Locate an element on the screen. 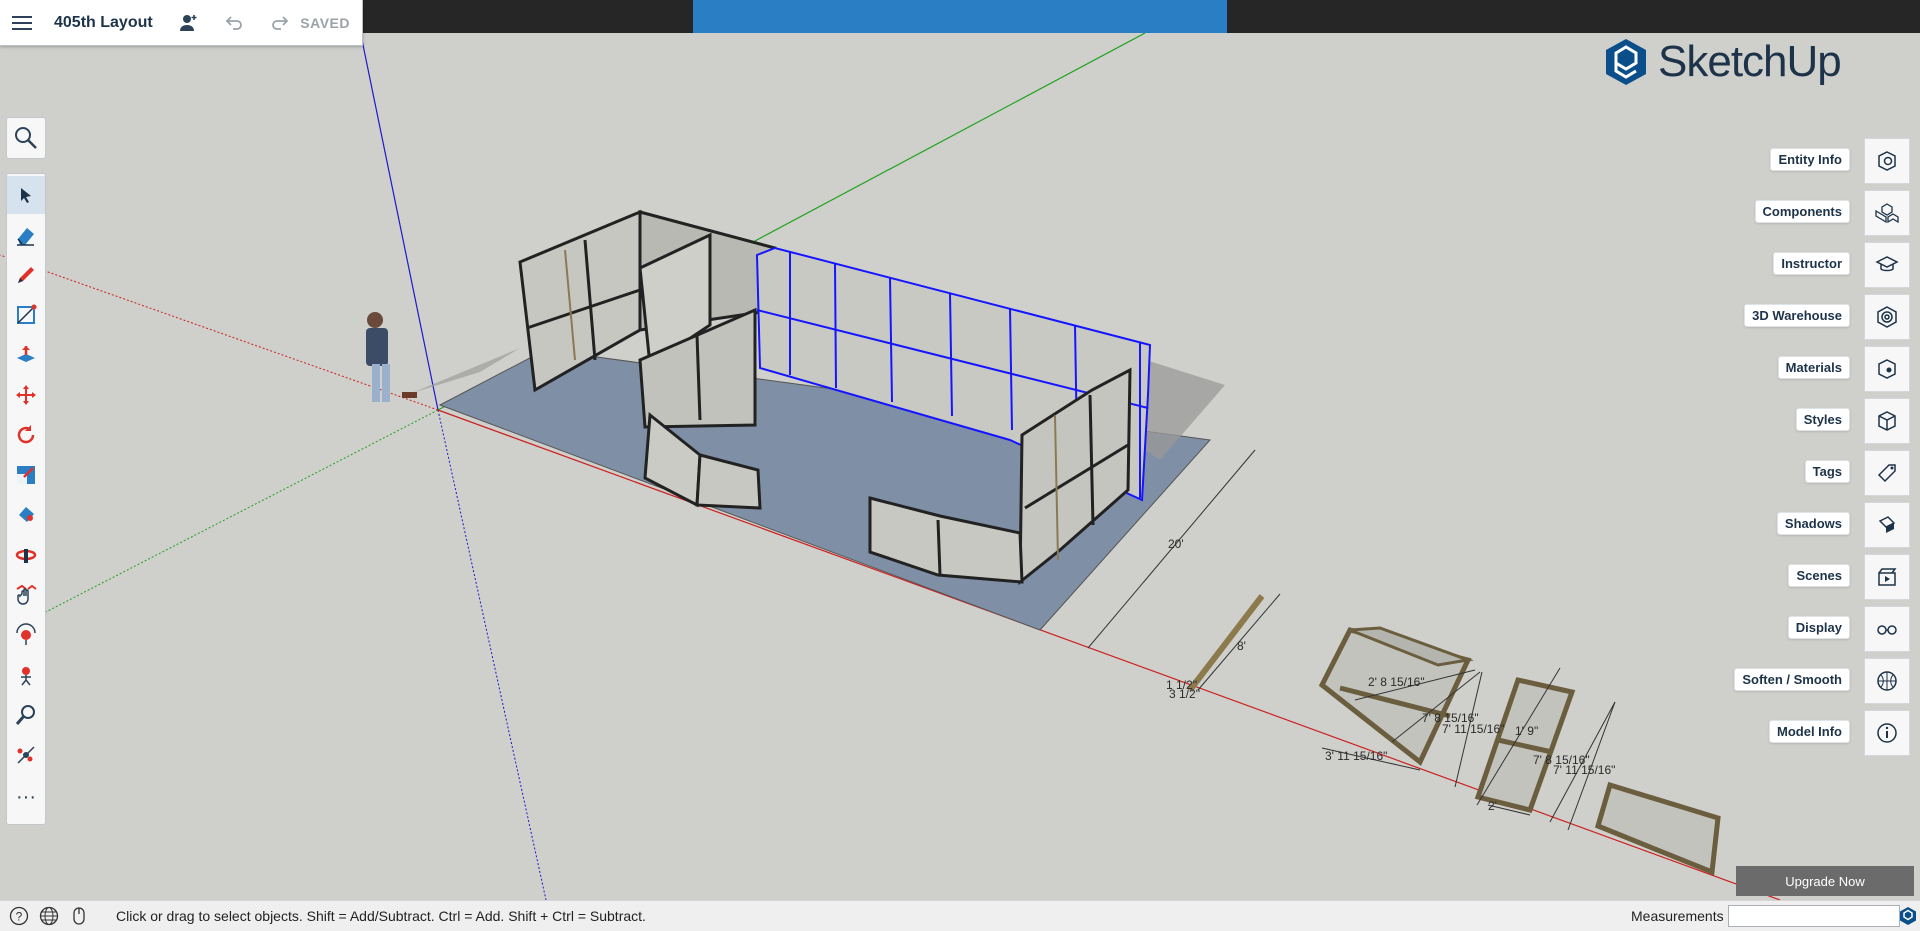 Image resolution: width=1920 pixels, height=931 pixels. paint-bucket-tool is located at coordinates (26, 515).